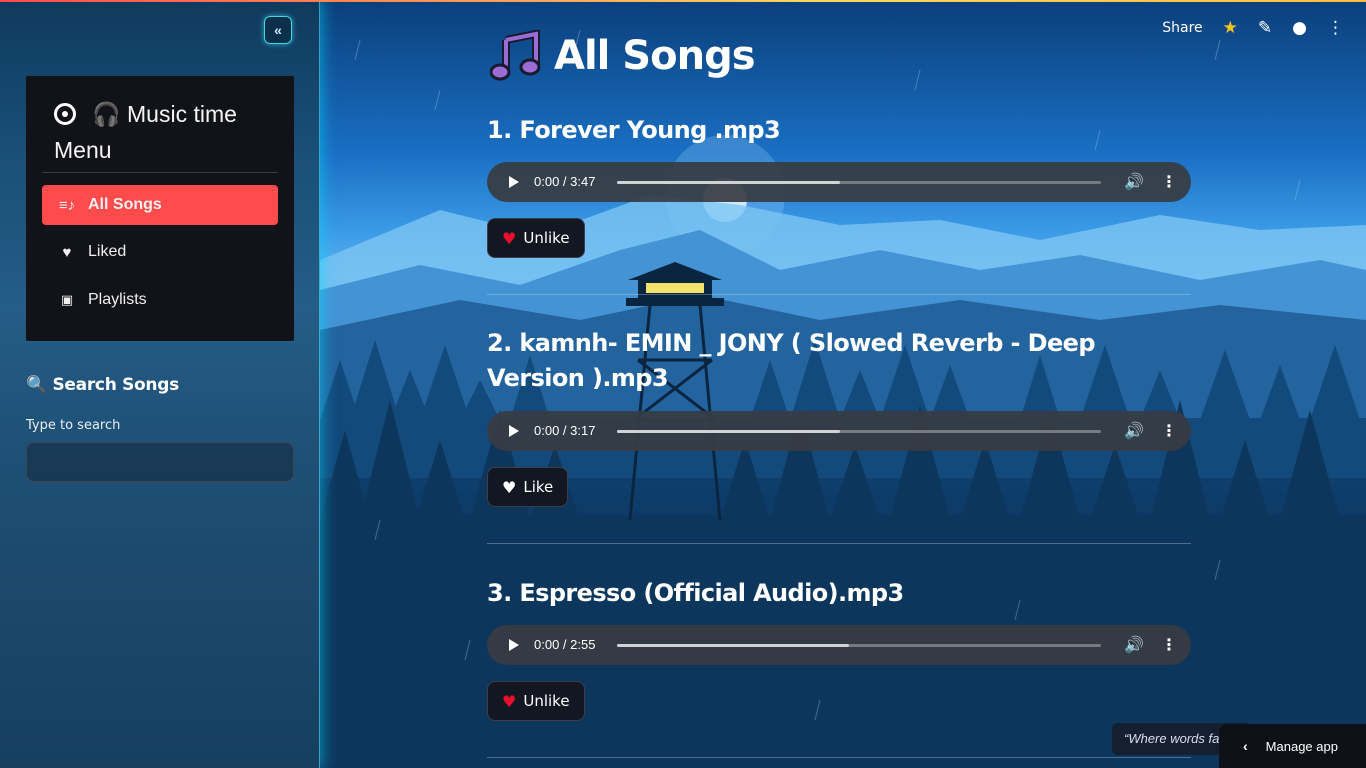  Describe the element at coordinates (695, 593) in the screenshot. I see `song-title: 3. Espresso (Official Audio).mp3` at that location.